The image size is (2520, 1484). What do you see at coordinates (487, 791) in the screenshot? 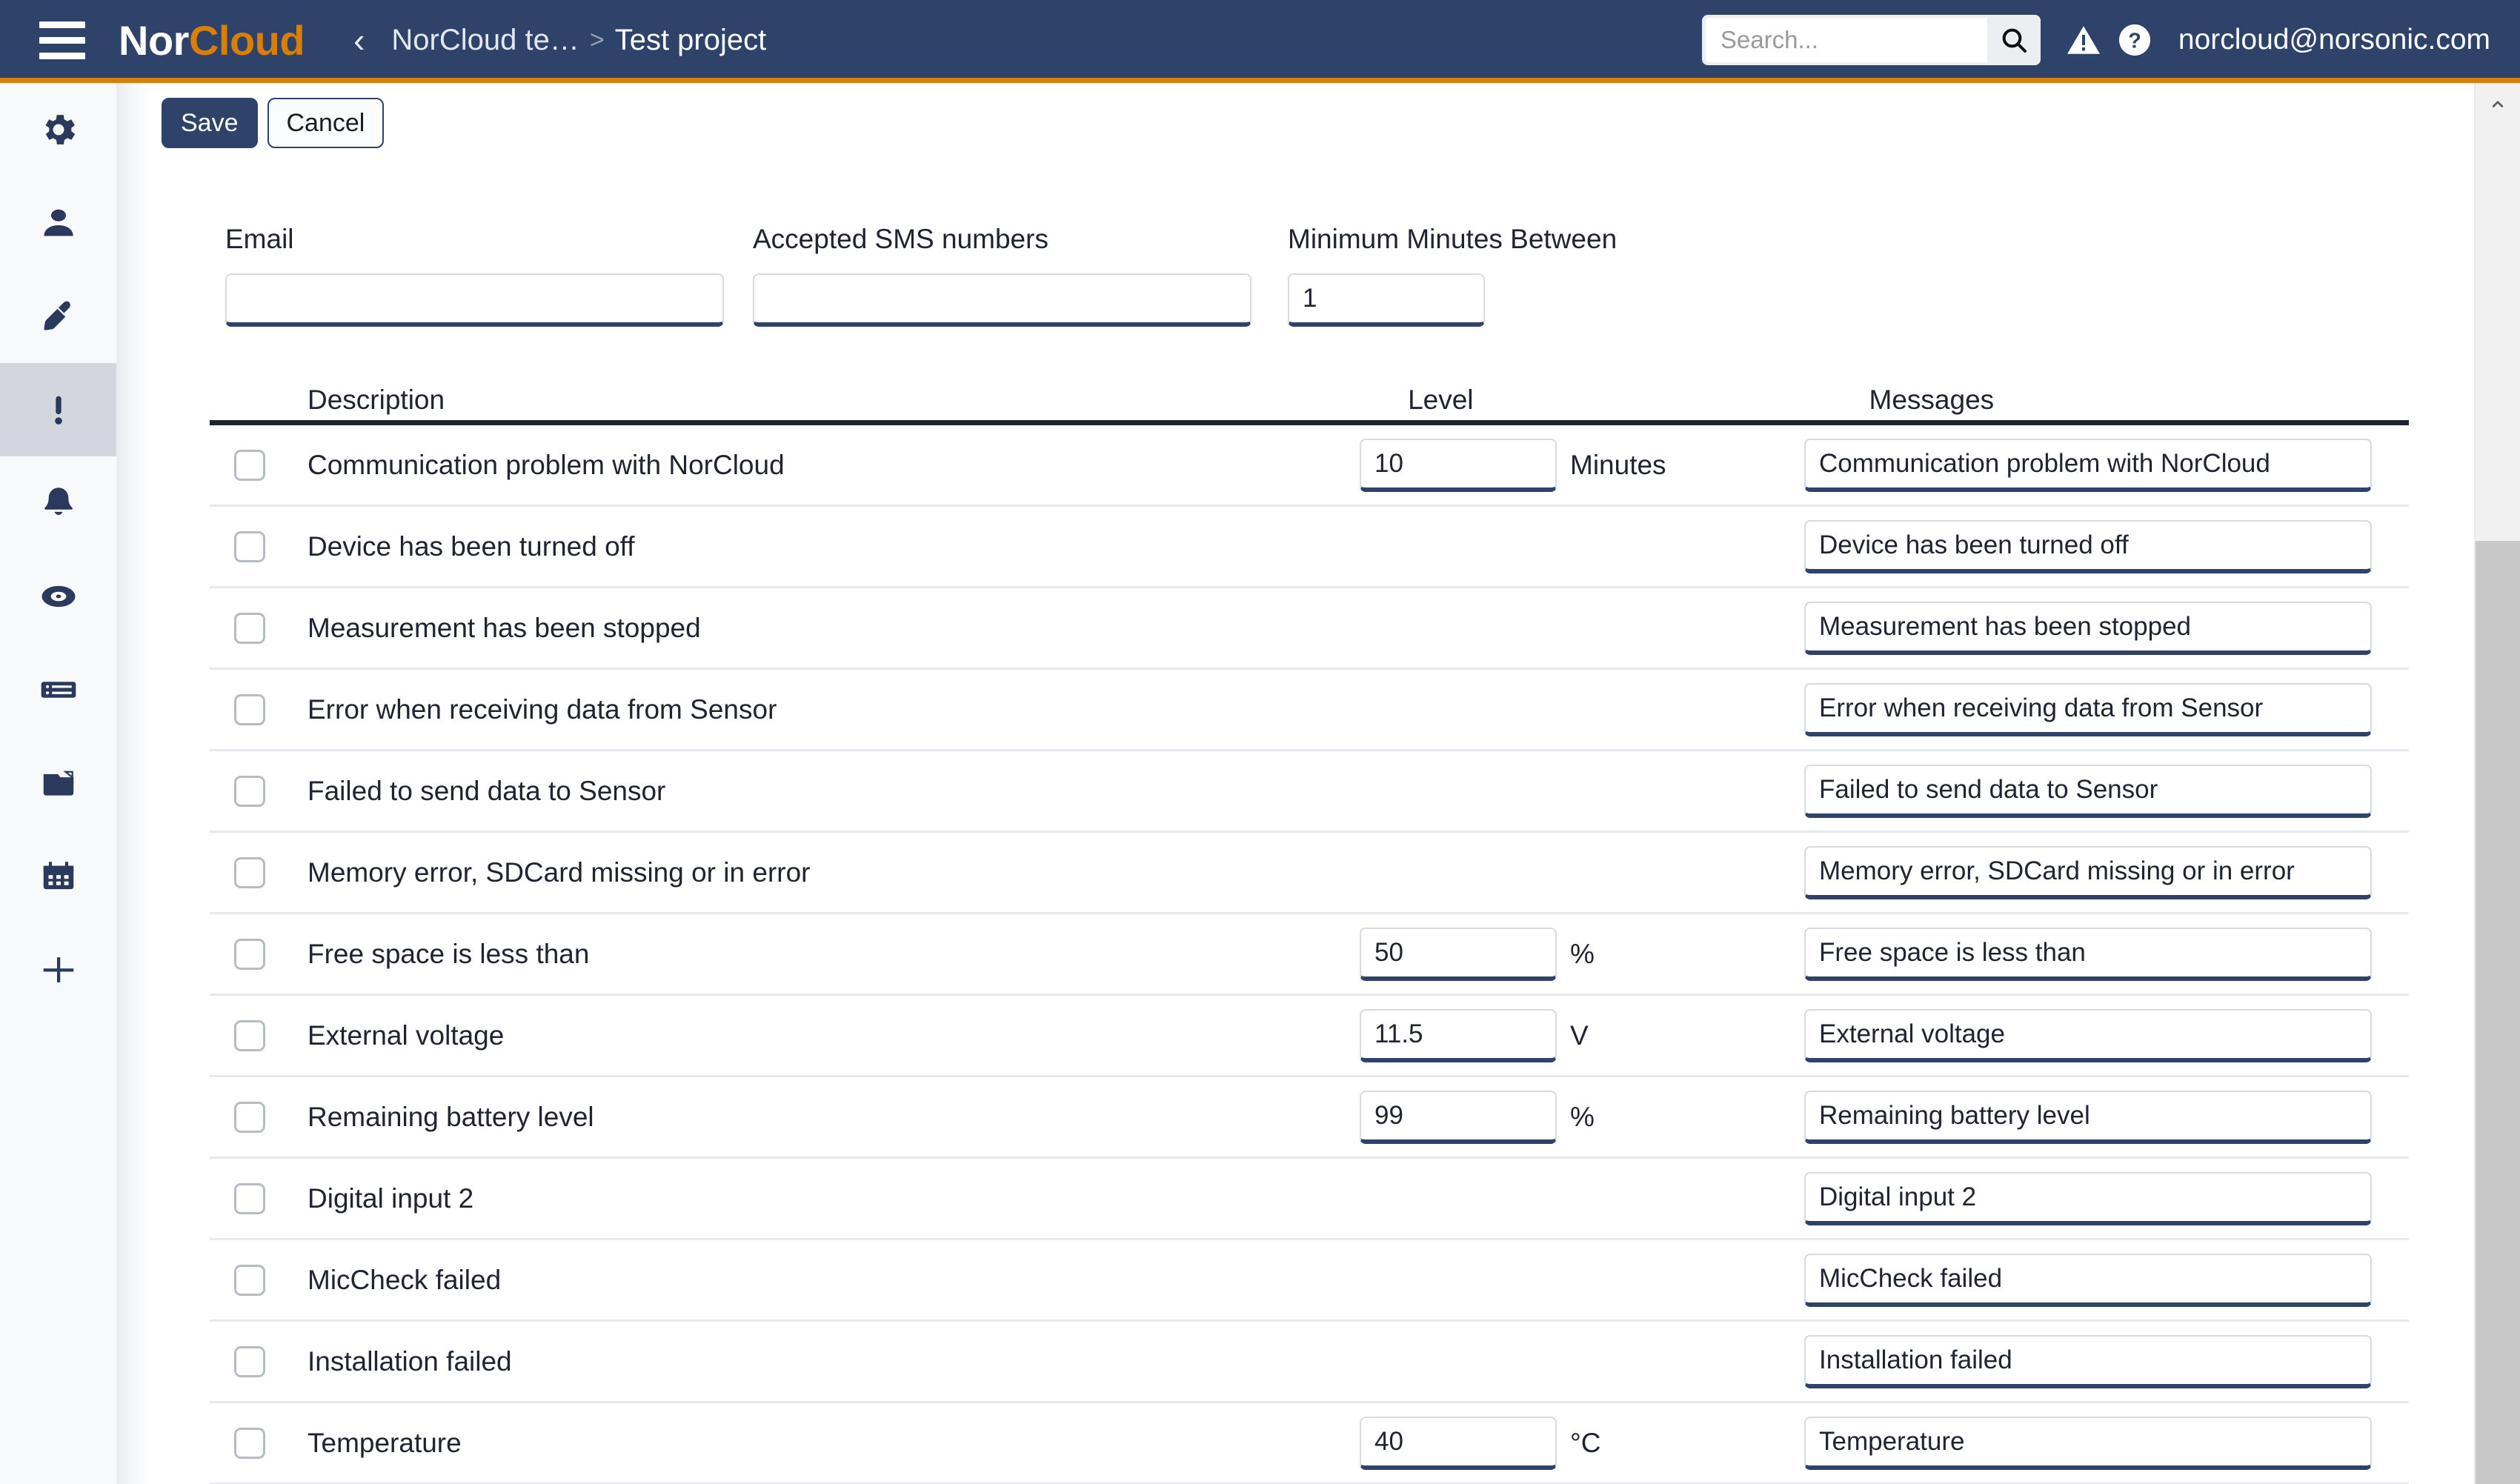
I see `row-description: Failed to send data to Sensor` at bounding box center [487, 791].